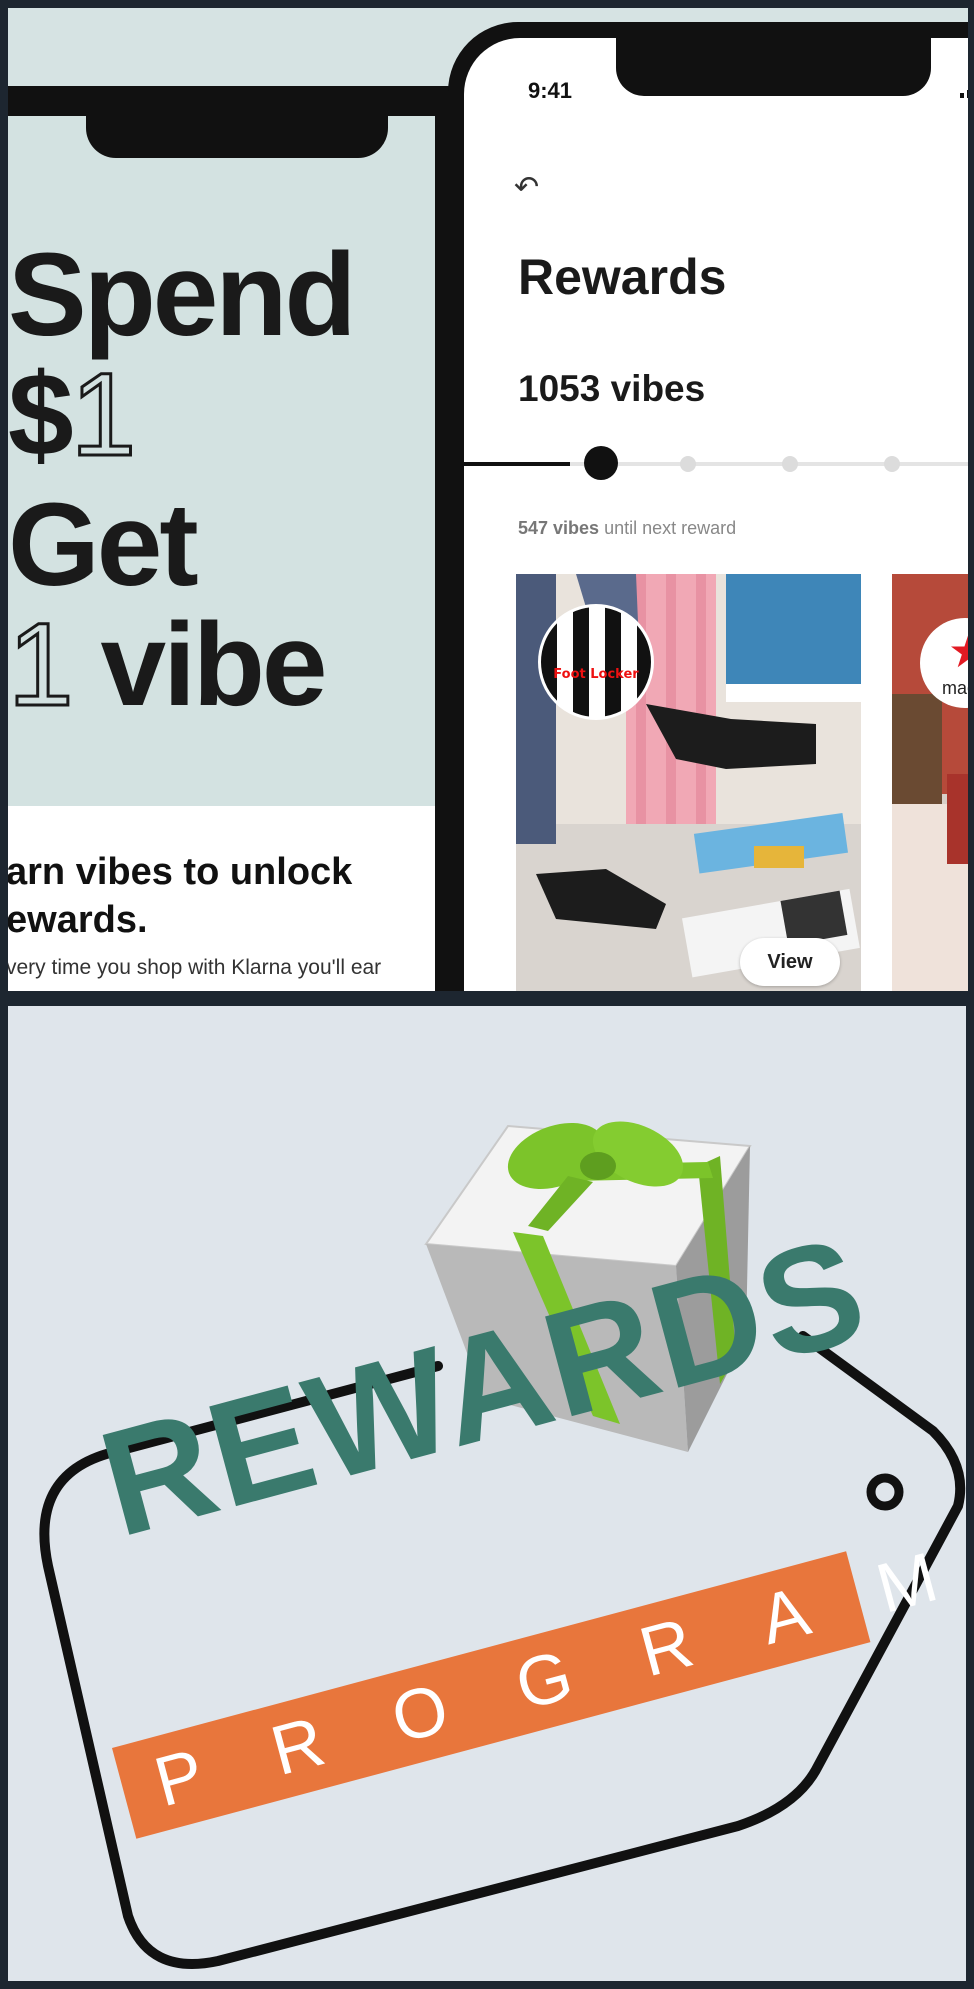  I want to click on promo-heading: arn vibes to unlock ewards., so click(180, 896).